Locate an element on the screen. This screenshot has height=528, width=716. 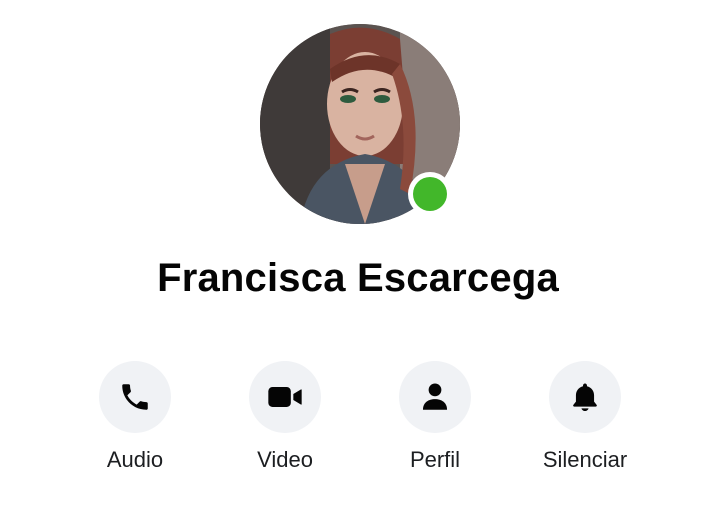
video-call-label: Video is located at coordinates (285, 459).